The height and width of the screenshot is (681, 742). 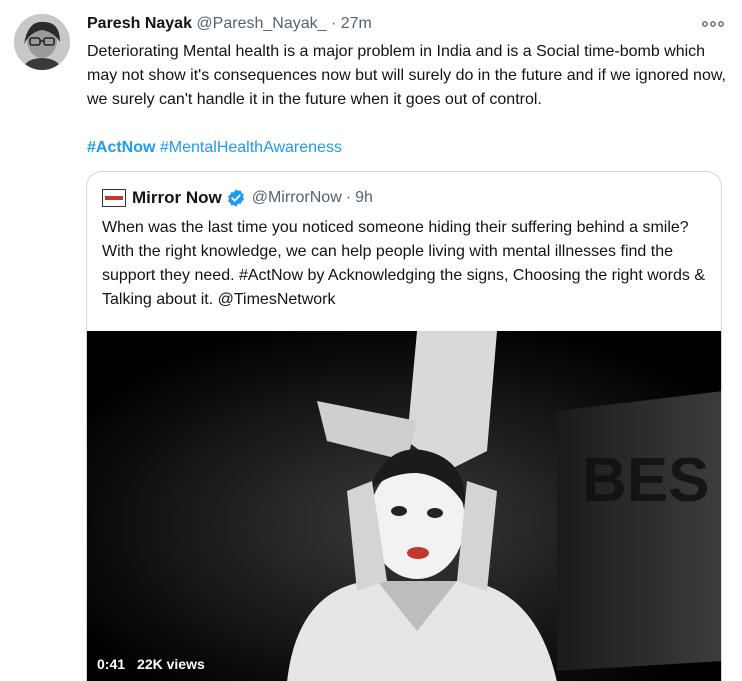 I want to click on wall-lettering: BES, so click(x=645, y=480).